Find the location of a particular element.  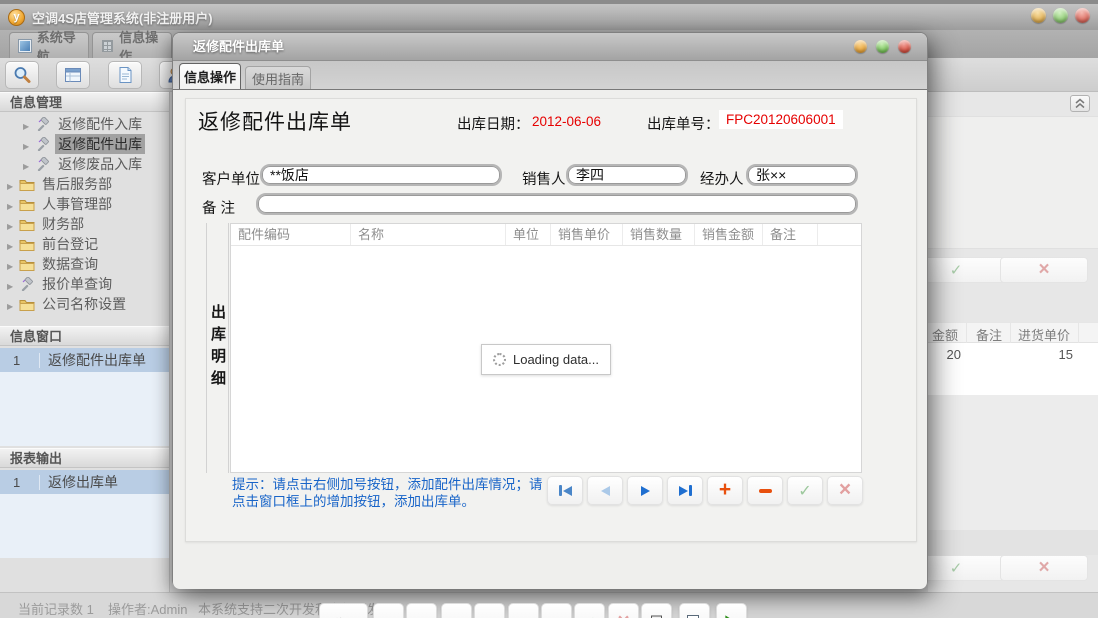

app-logo-letter: y is located at coordinates (16, 17).